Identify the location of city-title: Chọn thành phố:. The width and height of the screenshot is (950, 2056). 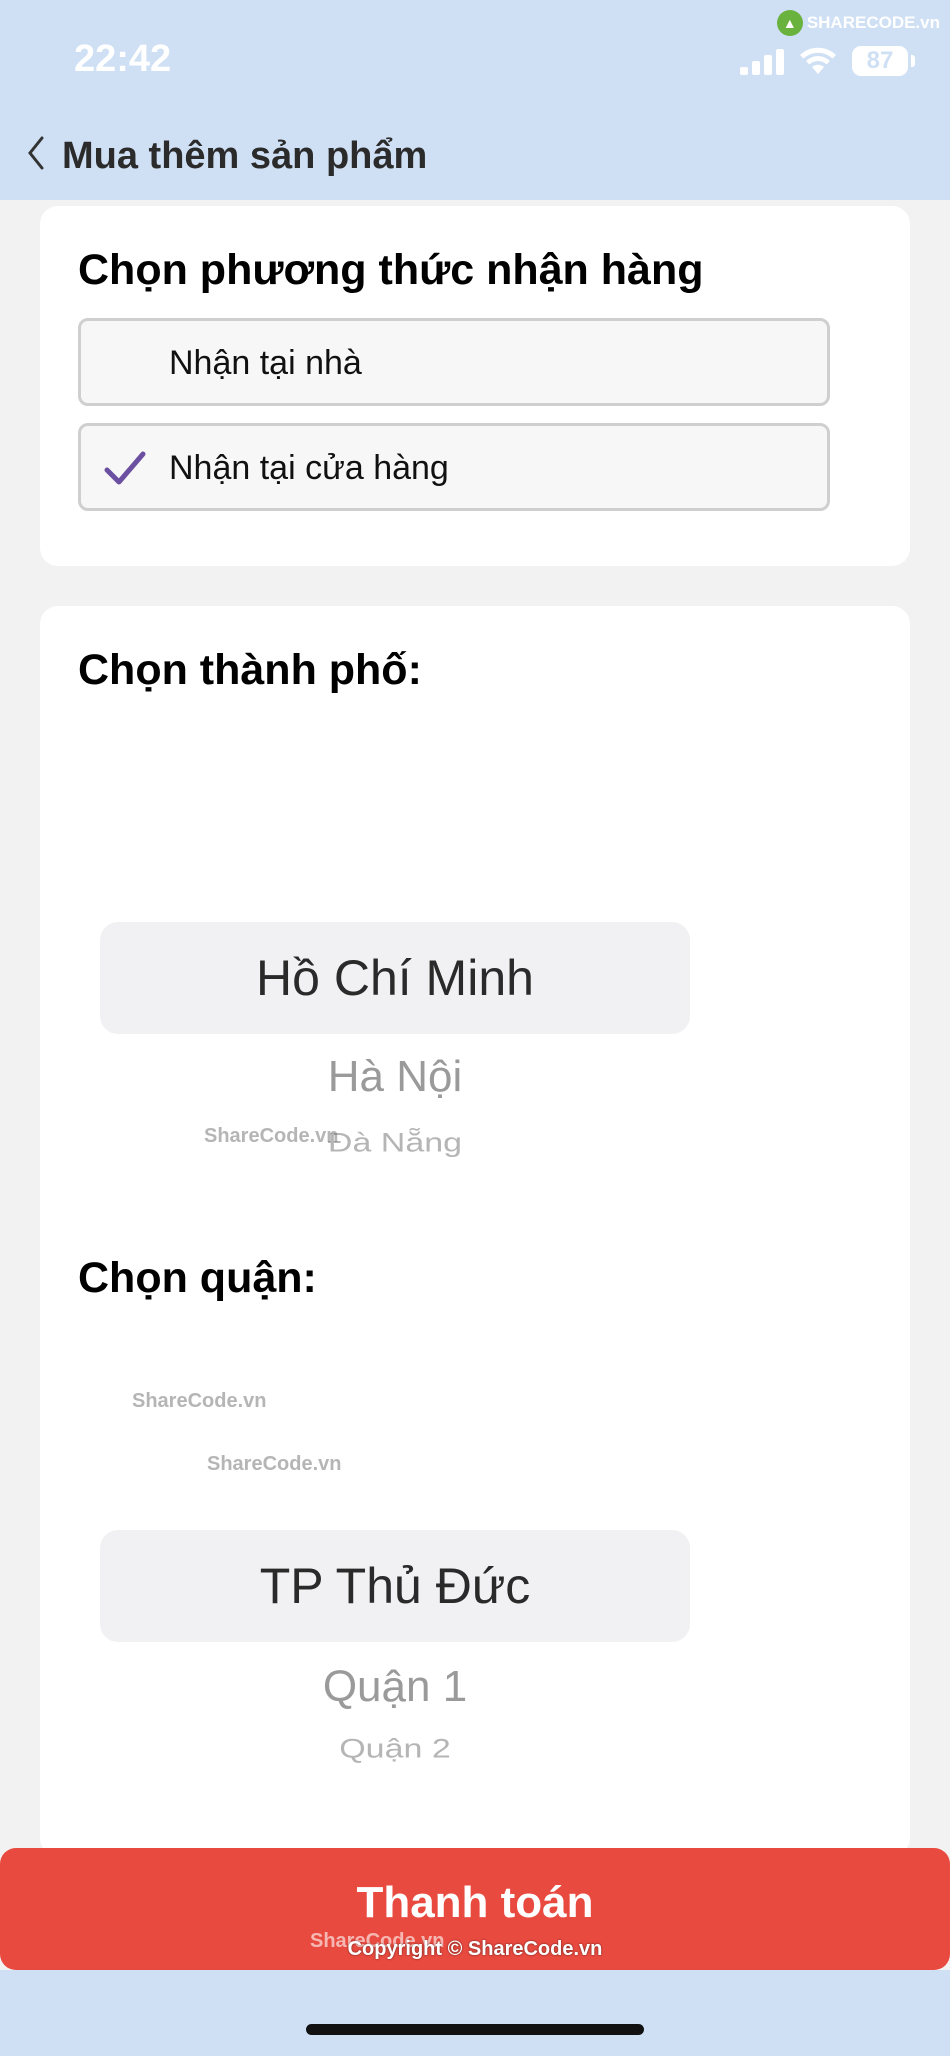
(250, 670).